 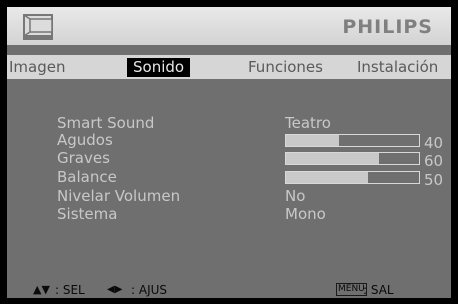 What do you see at coordinates (434, 143) in the screenshot?
I see `agudos-value: 40` at bounding box center [434, 143].